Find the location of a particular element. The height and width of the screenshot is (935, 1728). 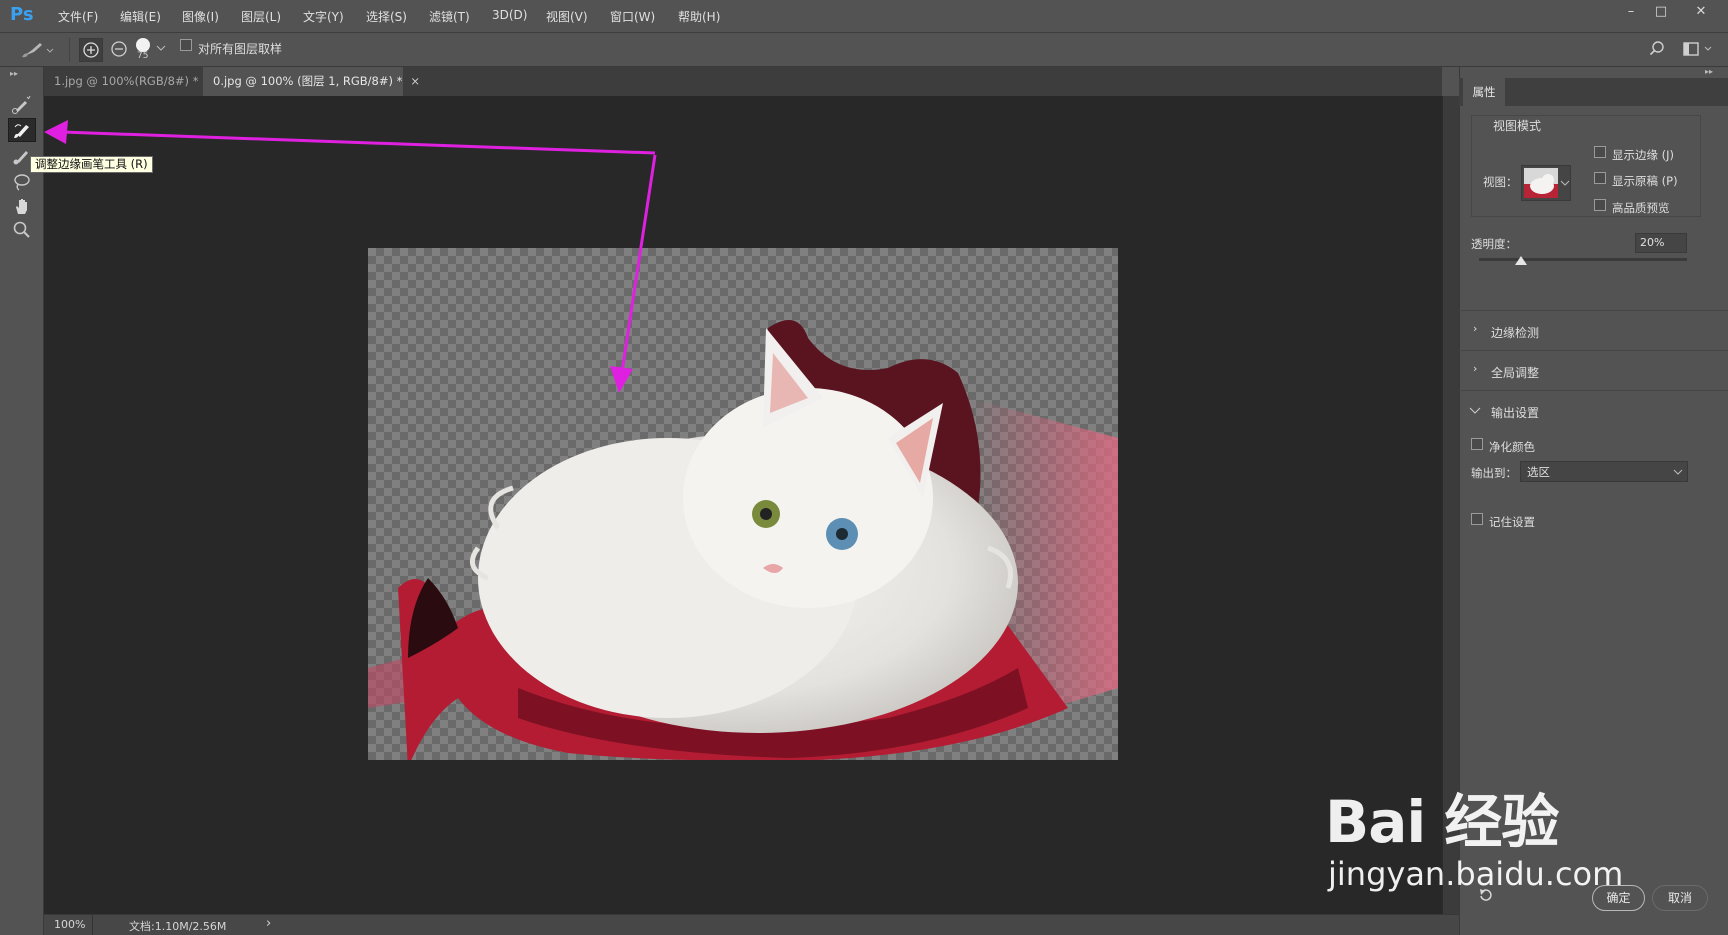

remember-settings-label: 记住设置 is located at coordinates (1512, 522).